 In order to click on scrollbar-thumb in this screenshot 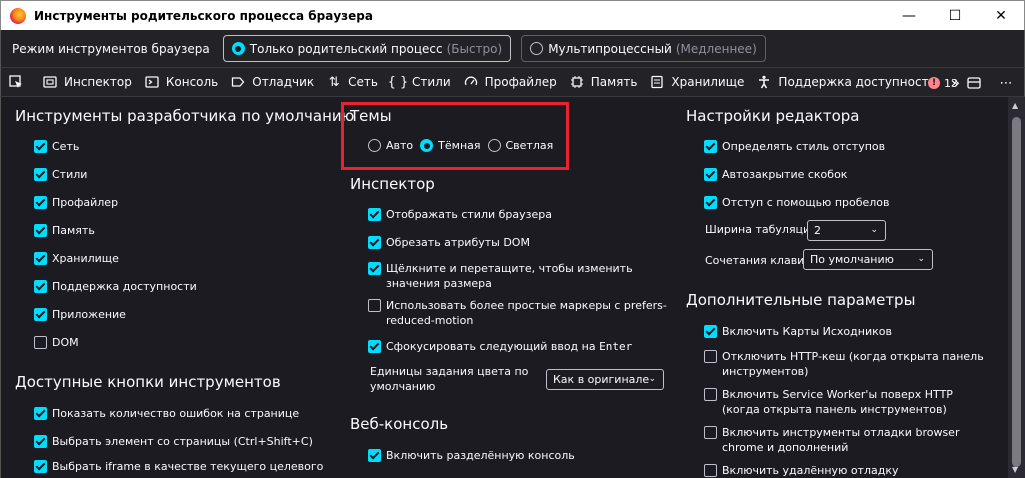, I will do `click(1016, 292)`.